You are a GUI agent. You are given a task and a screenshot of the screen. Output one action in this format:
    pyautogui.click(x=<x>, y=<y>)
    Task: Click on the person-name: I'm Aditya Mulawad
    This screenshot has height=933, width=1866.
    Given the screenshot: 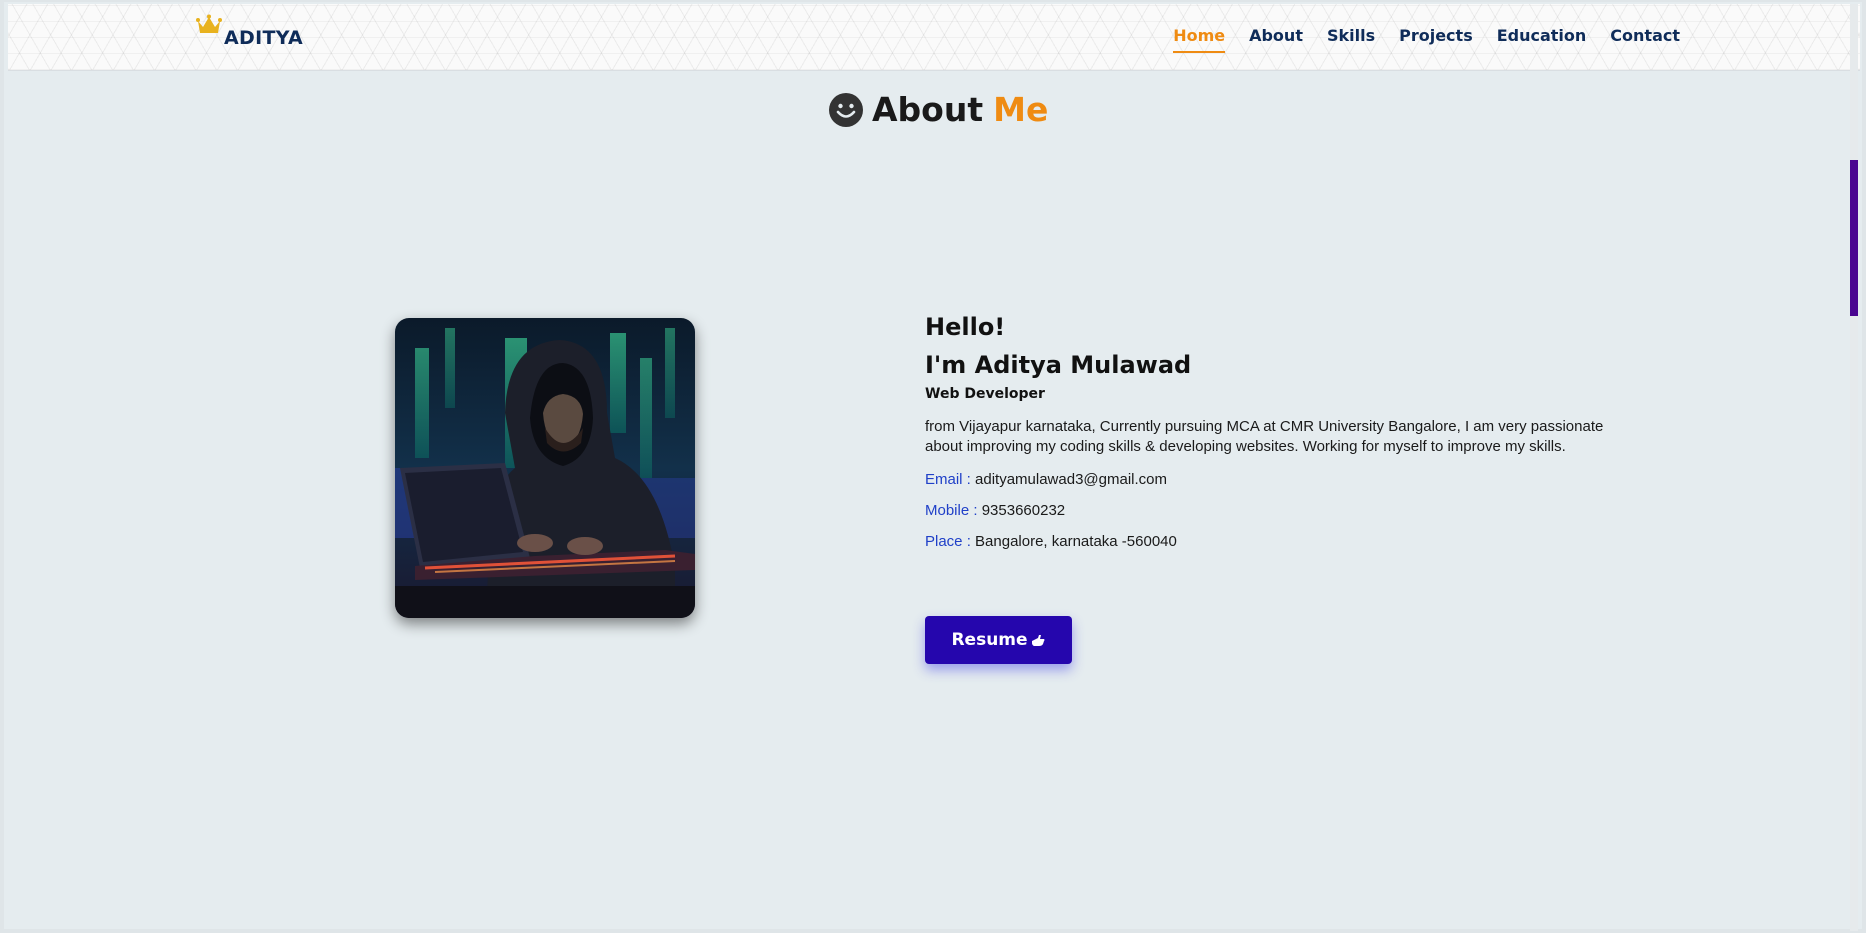 What is the action you would take?
    pyautogui.click(x=1058, y=365)
    